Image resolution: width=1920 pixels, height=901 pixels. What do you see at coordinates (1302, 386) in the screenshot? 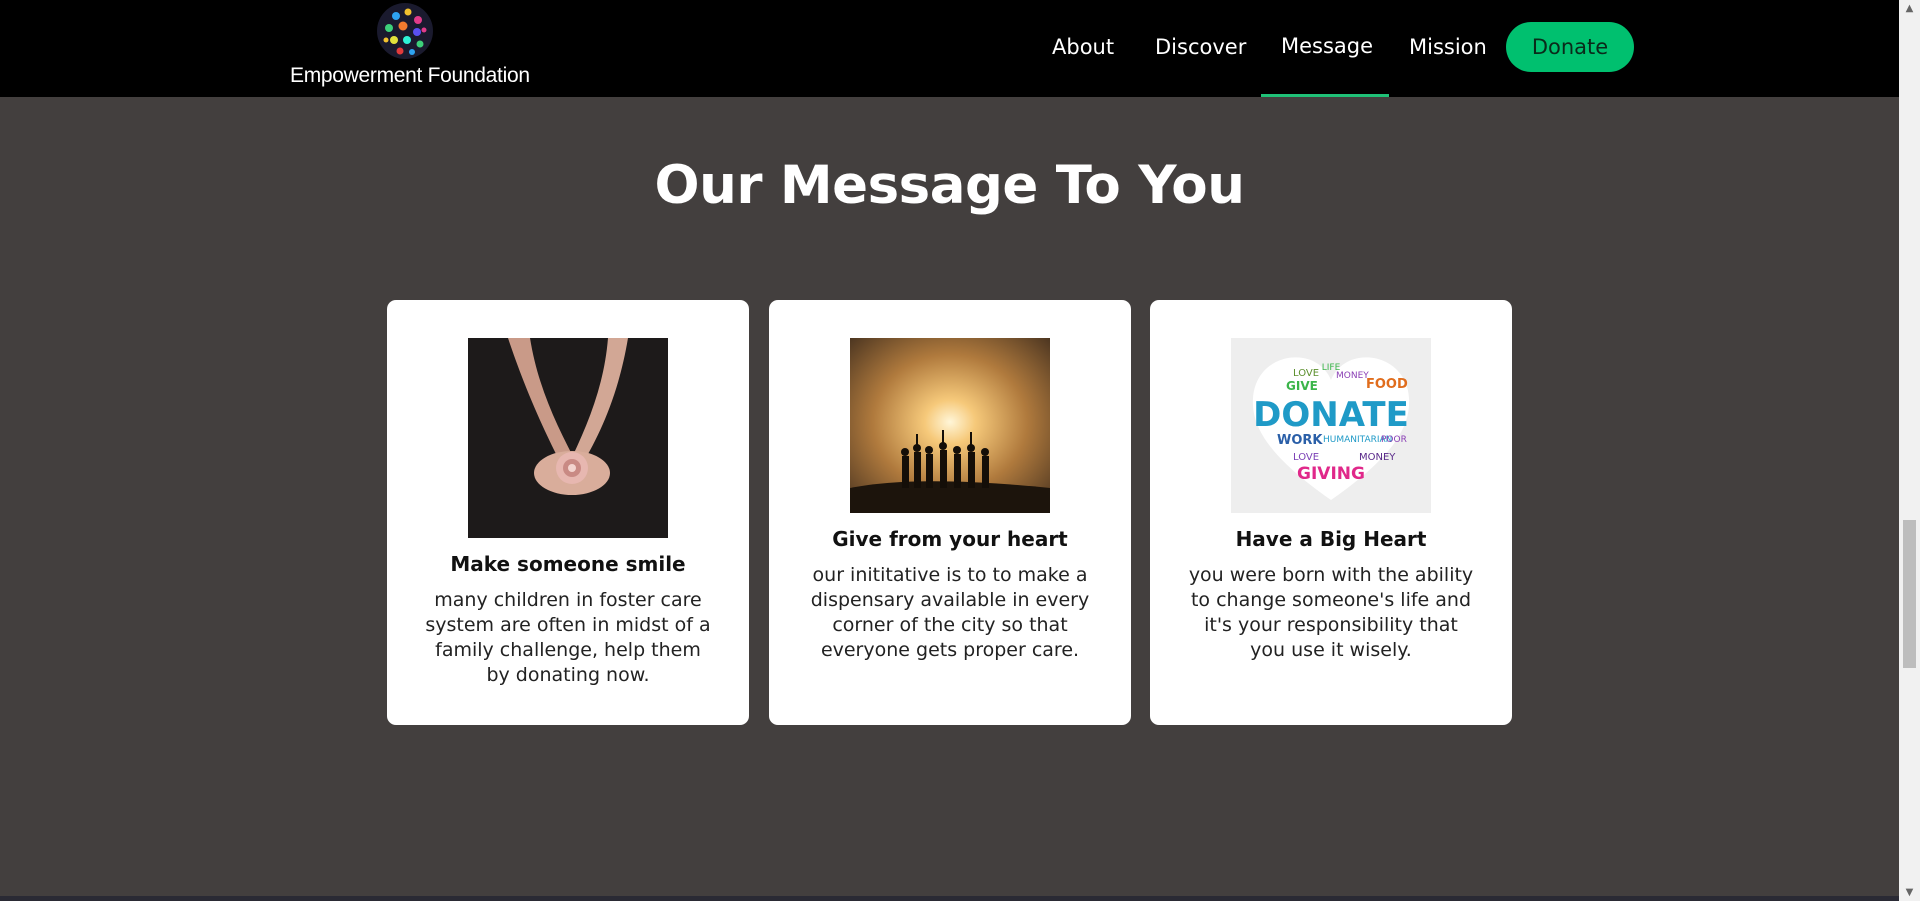
I see `heart-word: GIVE` at bounding box center [1302, 386].